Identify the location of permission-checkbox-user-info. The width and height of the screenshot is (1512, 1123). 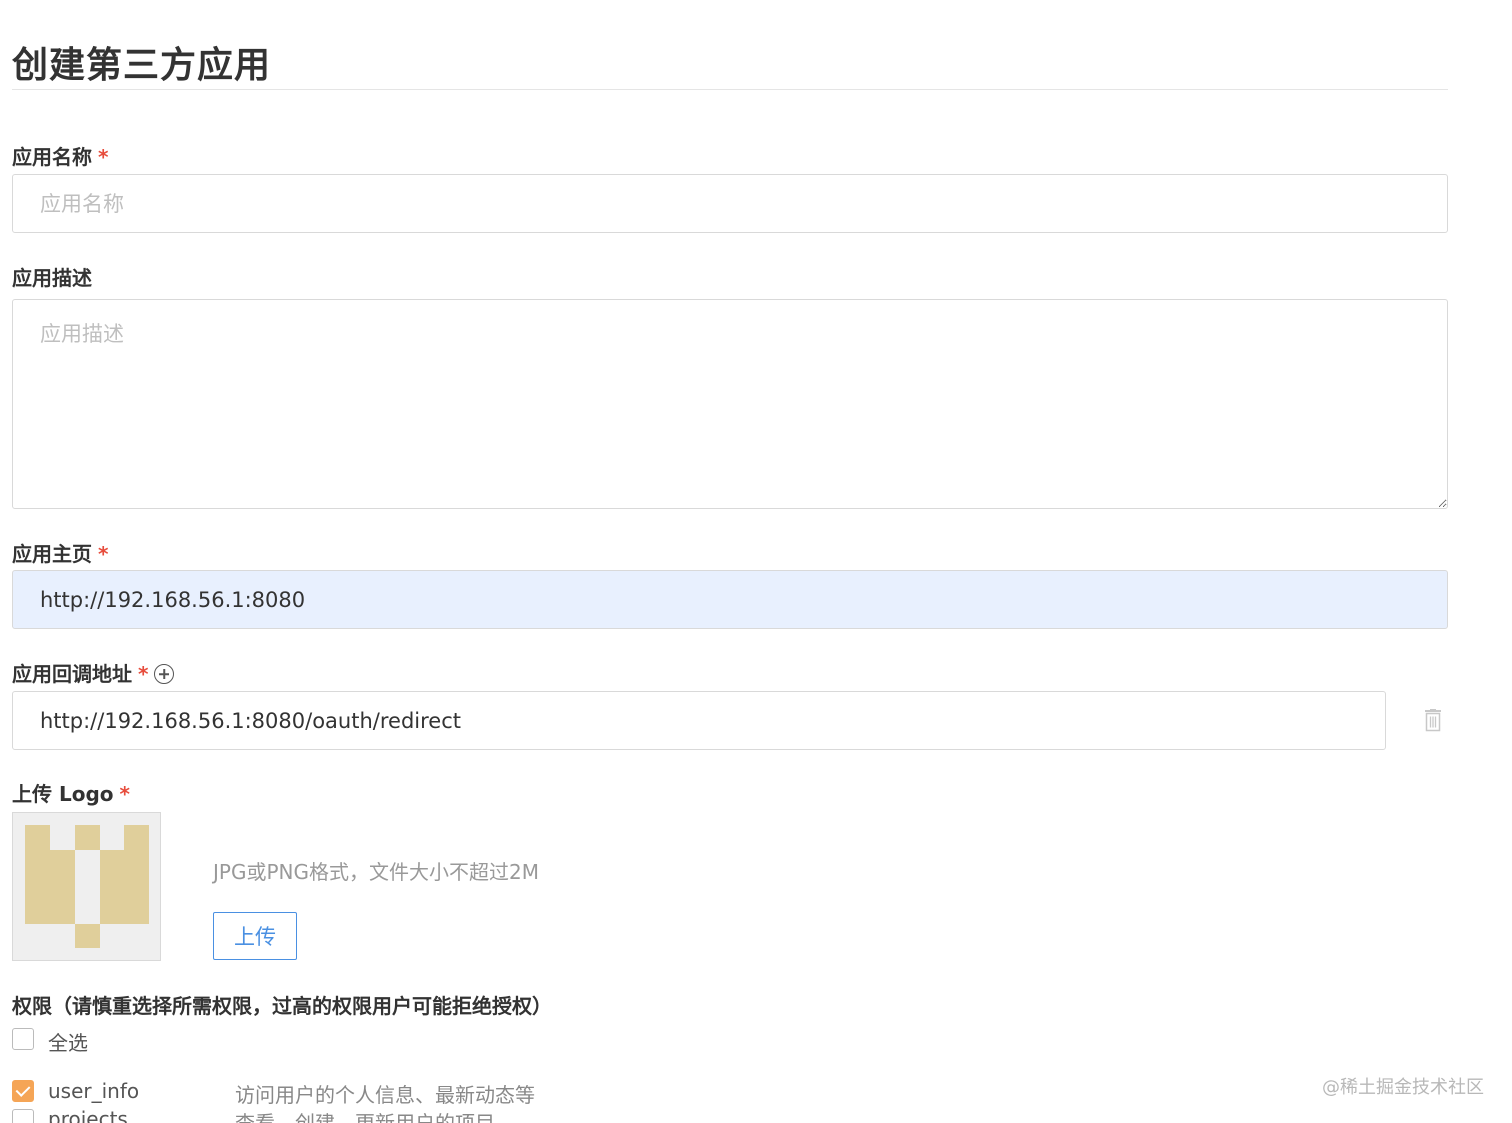
(23, 1091).